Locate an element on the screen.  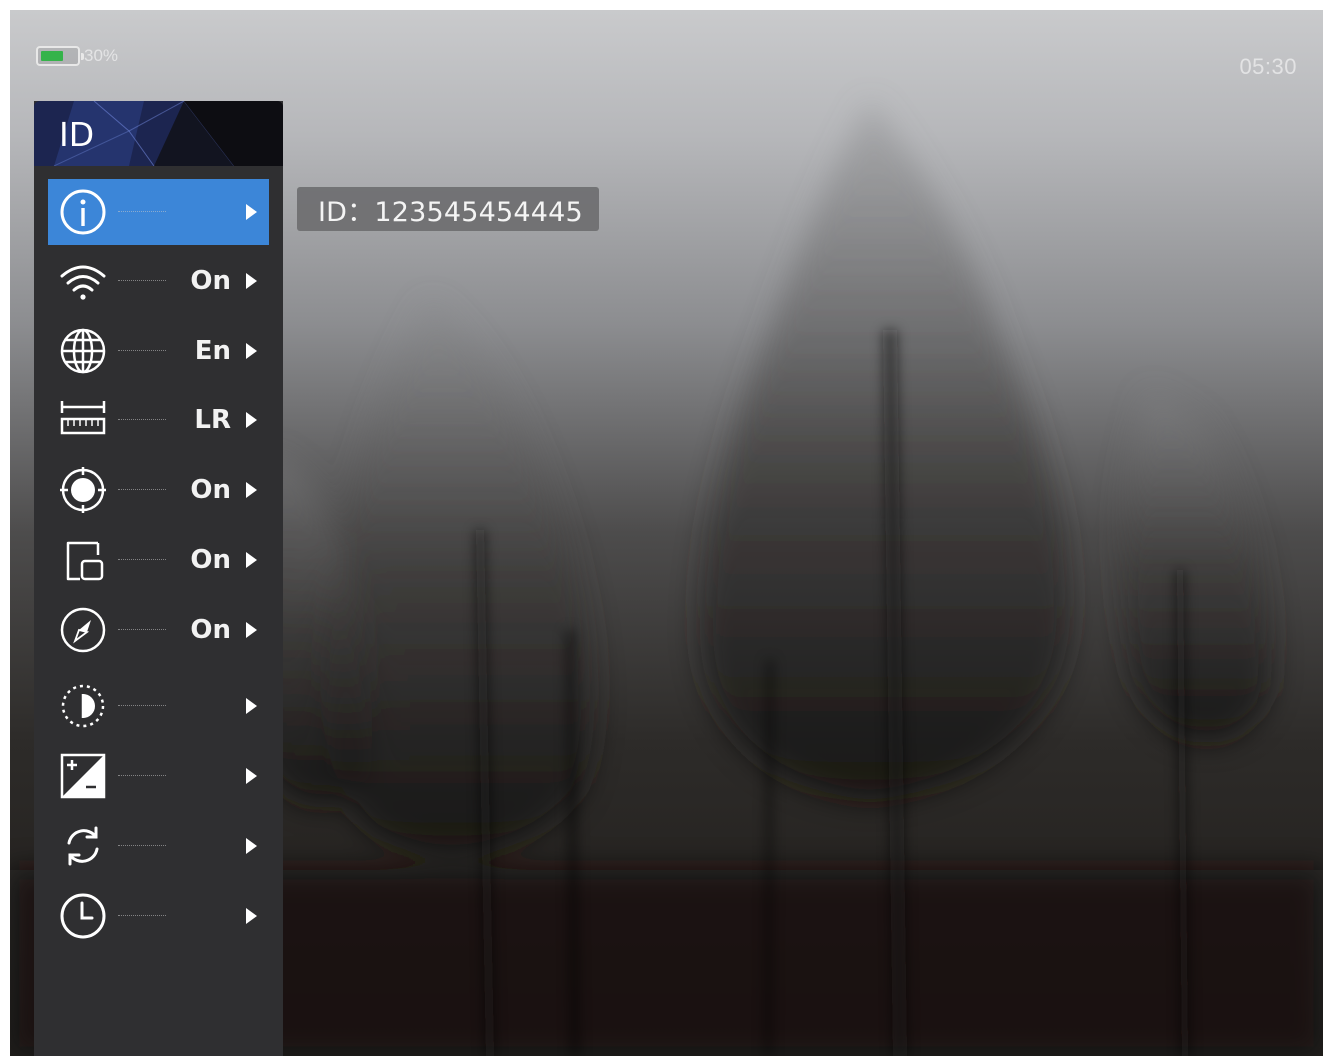
menu-item-reset is located at coordinates (158, 846).